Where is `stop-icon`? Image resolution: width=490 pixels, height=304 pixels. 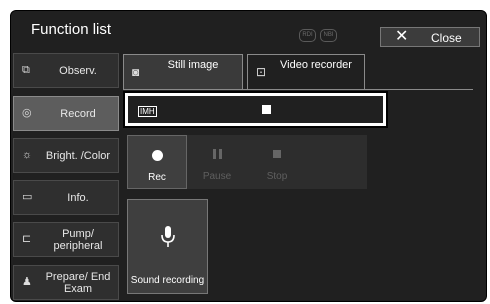
stop-icon is located at coordinates (277, 154).